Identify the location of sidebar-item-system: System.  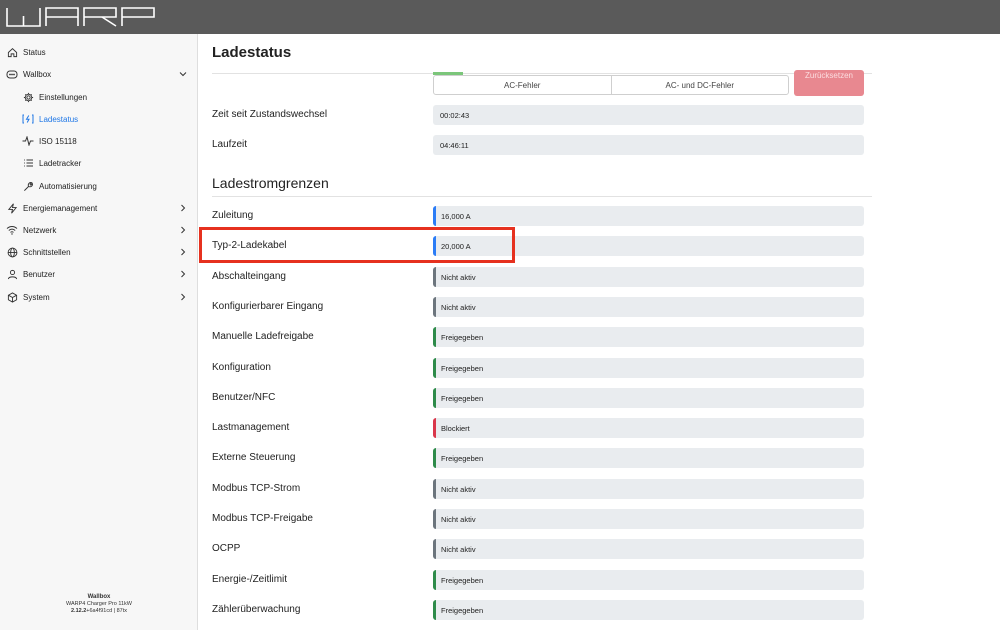
(99, 297).